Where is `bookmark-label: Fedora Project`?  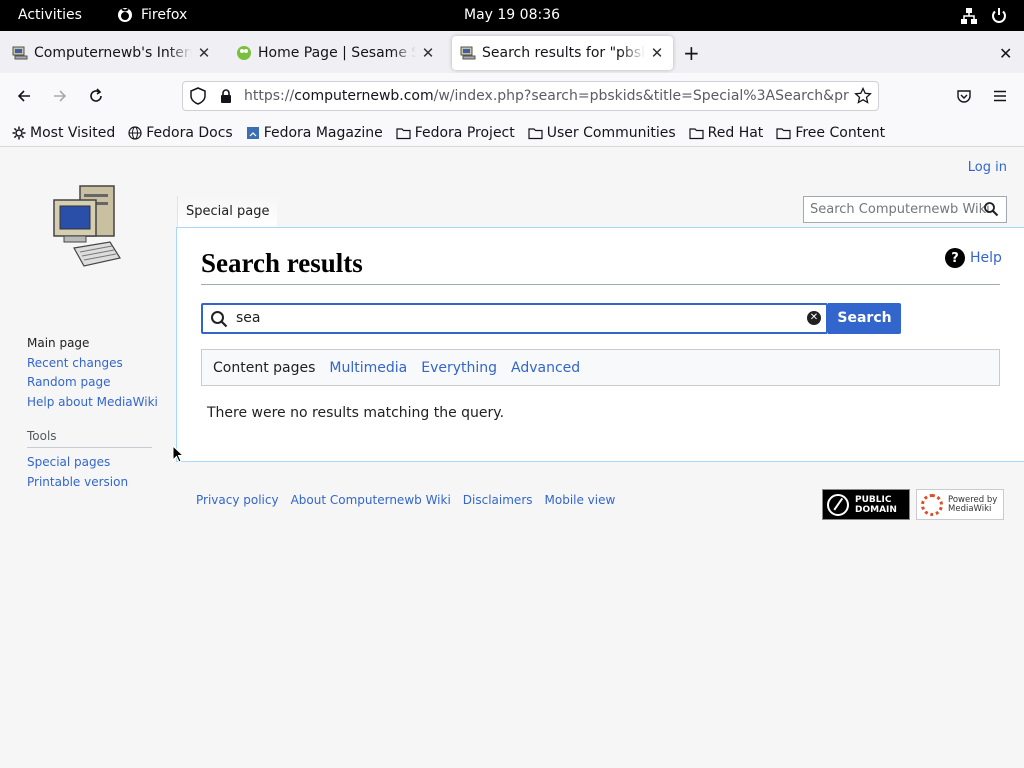
bookmark-label: Fedora Project is located at coordinates (464, 132).